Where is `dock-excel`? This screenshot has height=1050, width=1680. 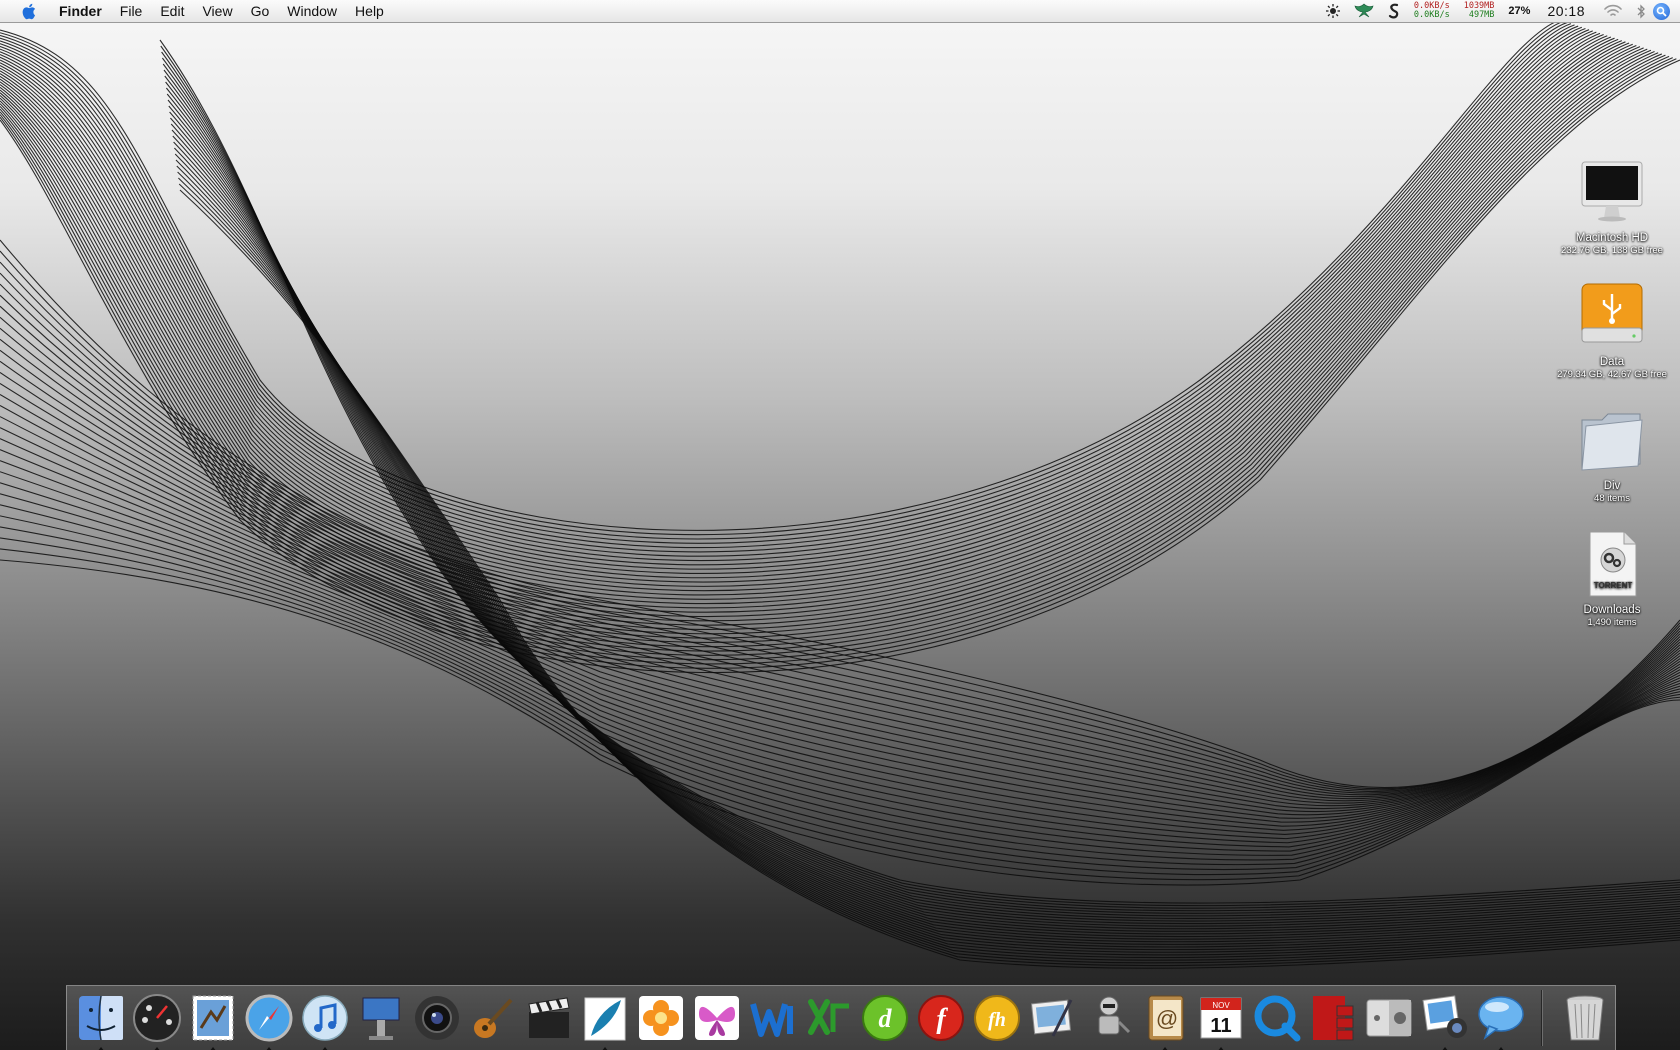 dock-excel is located at coordinates (829, 1018).